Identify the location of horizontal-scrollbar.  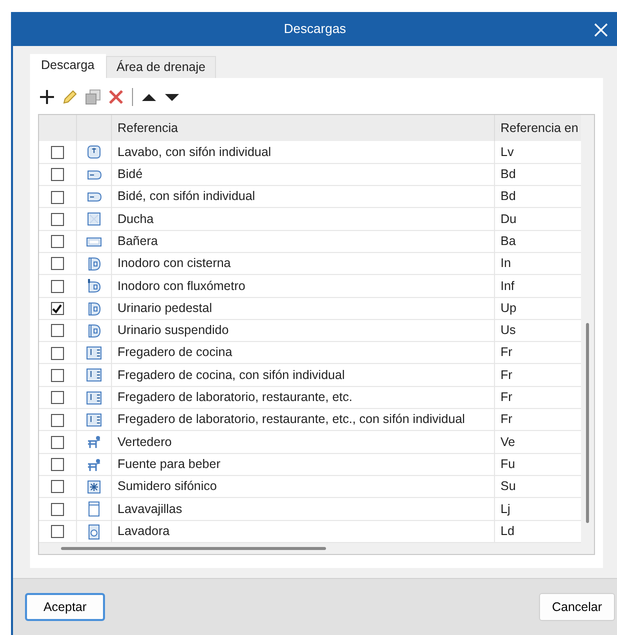
(193, 548).